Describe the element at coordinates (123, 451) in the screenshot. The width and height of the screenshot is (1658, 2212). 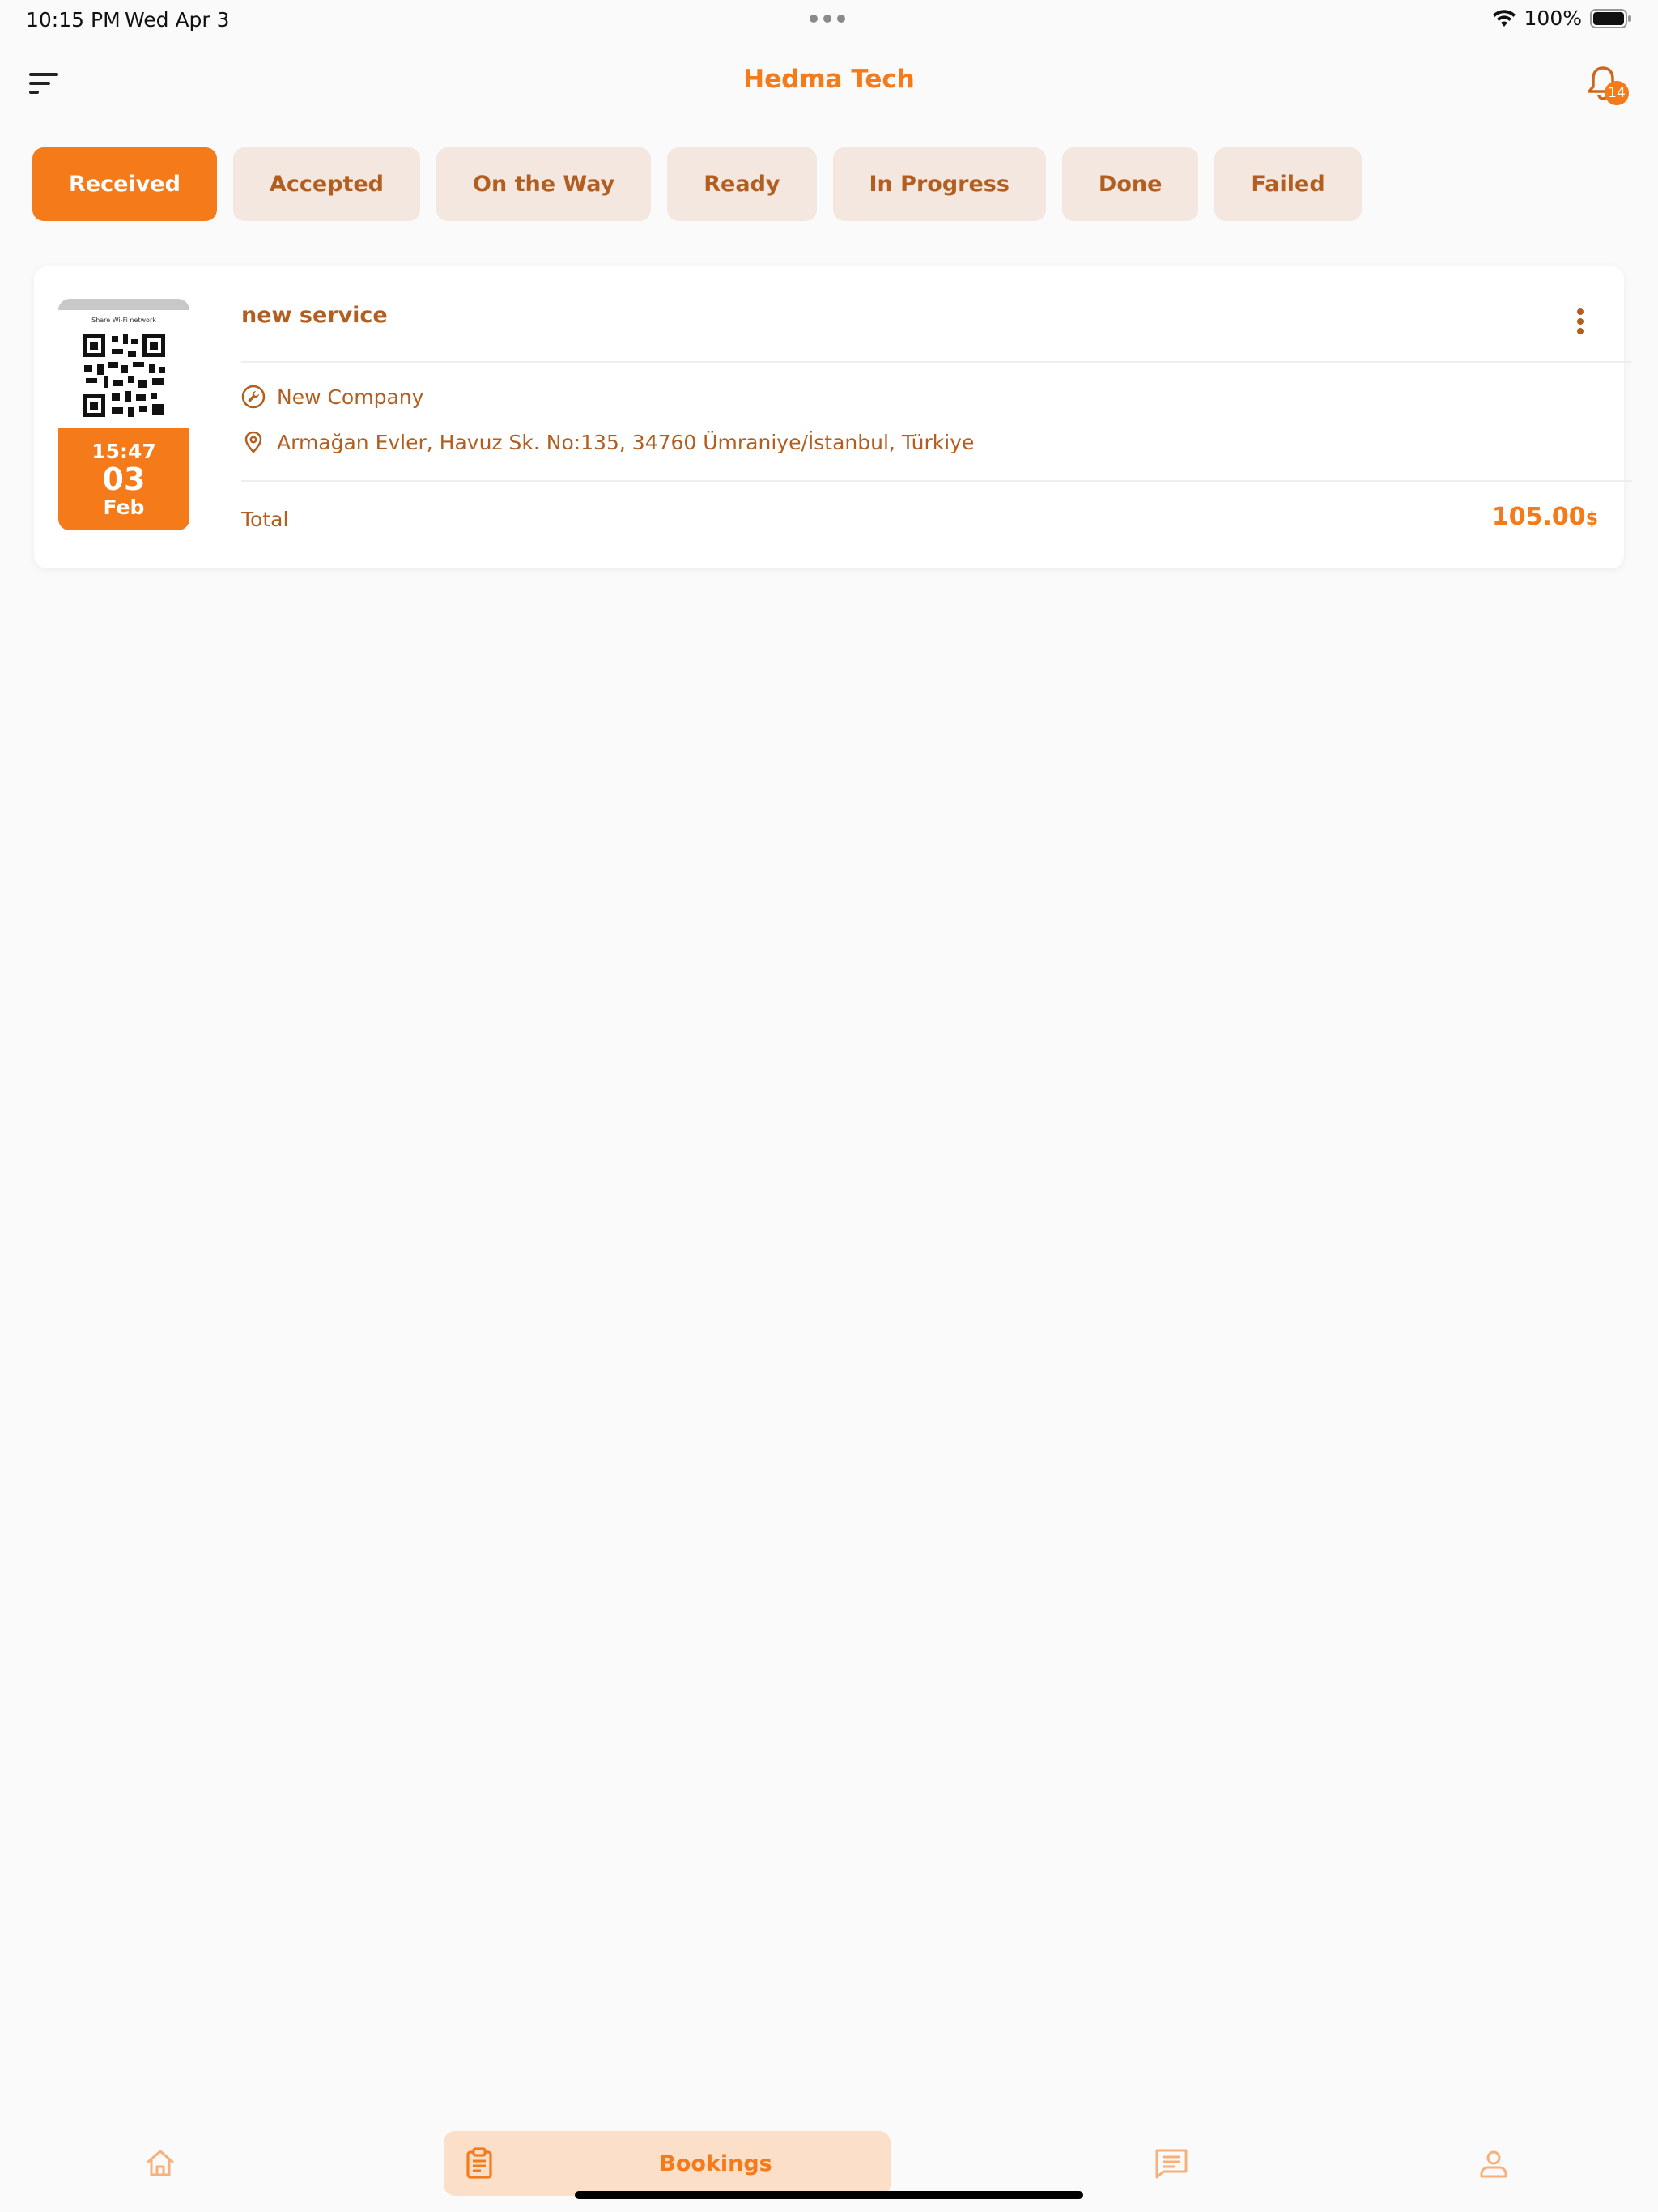
I see `booking-time: 15:47` at that location.